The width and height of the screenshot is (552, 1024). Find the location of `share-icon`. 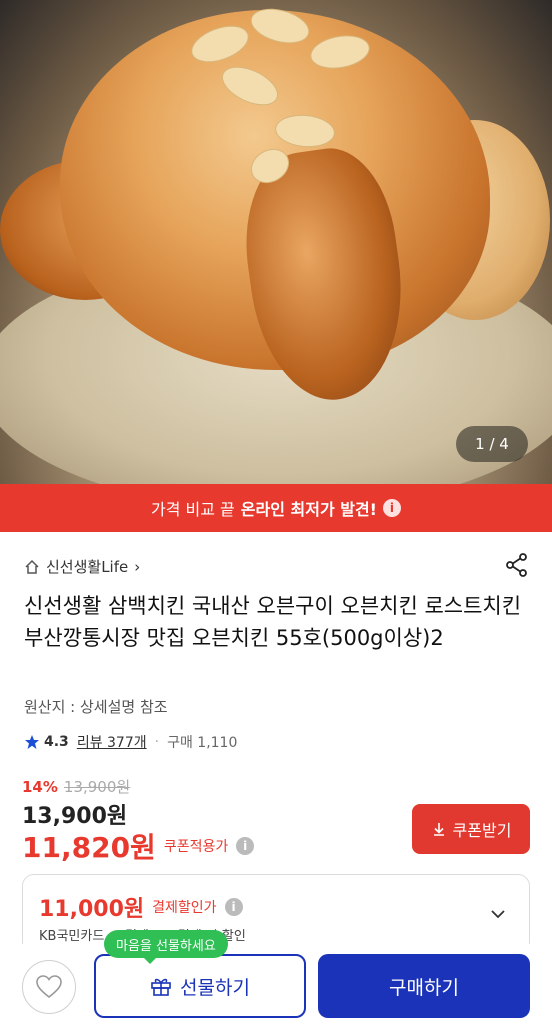

share-icon is located at coordinates (517, 565).